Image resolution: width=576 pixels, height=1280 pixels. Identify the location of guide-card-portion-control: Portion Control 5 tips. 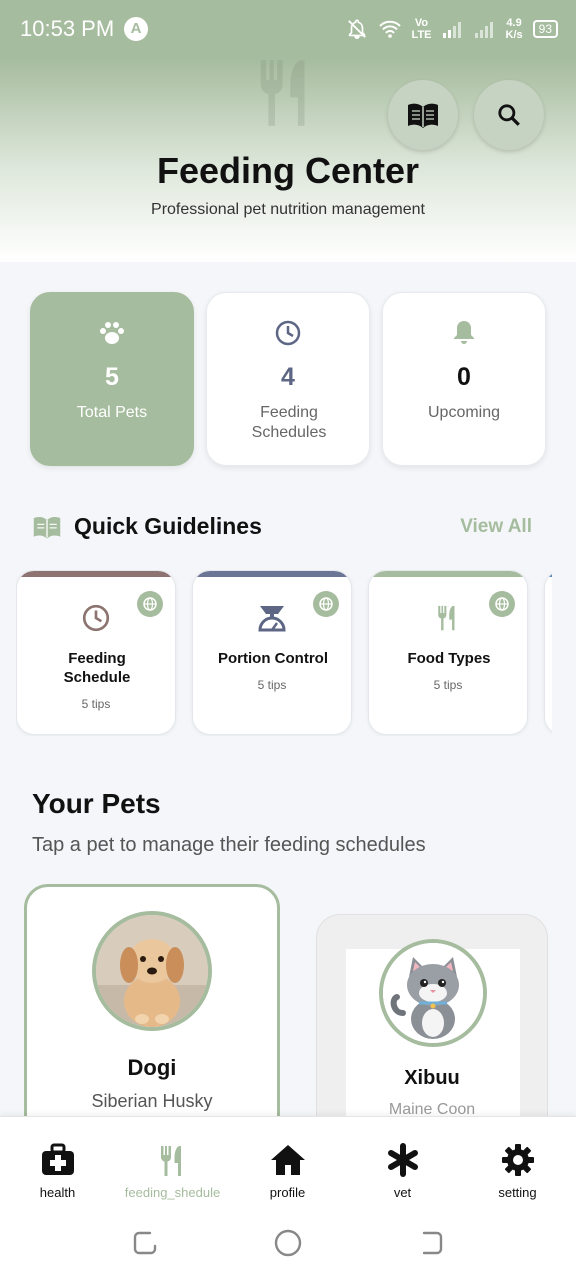
(272, 652).